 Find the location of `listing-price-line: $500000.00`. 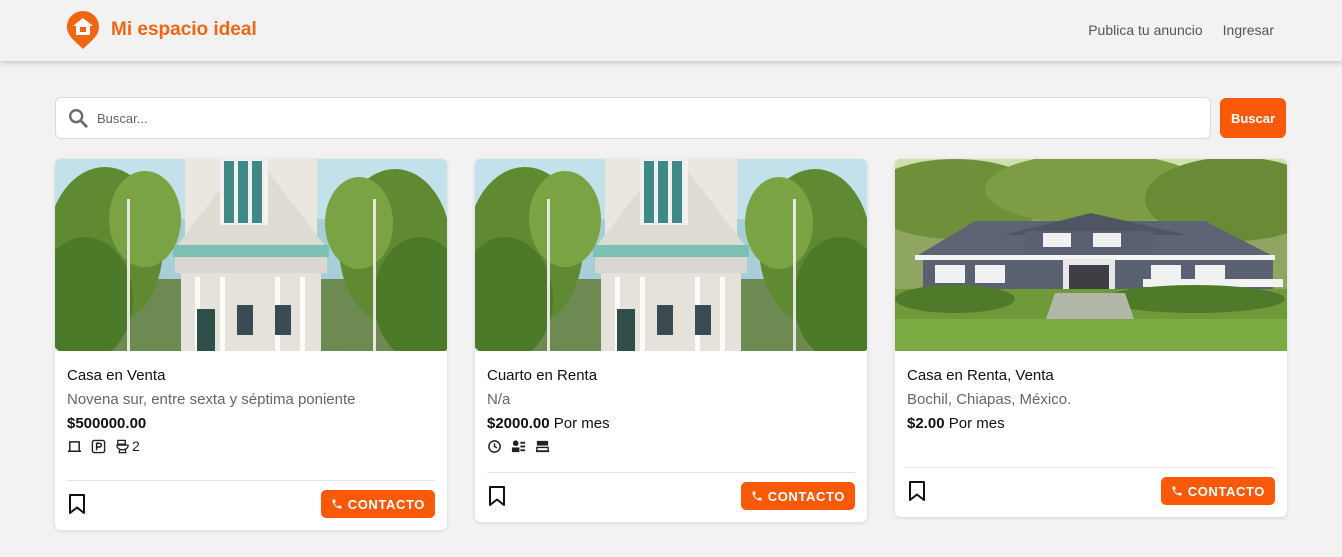

listing-price-line: $500000.00 is located at coordinates (251, 424).